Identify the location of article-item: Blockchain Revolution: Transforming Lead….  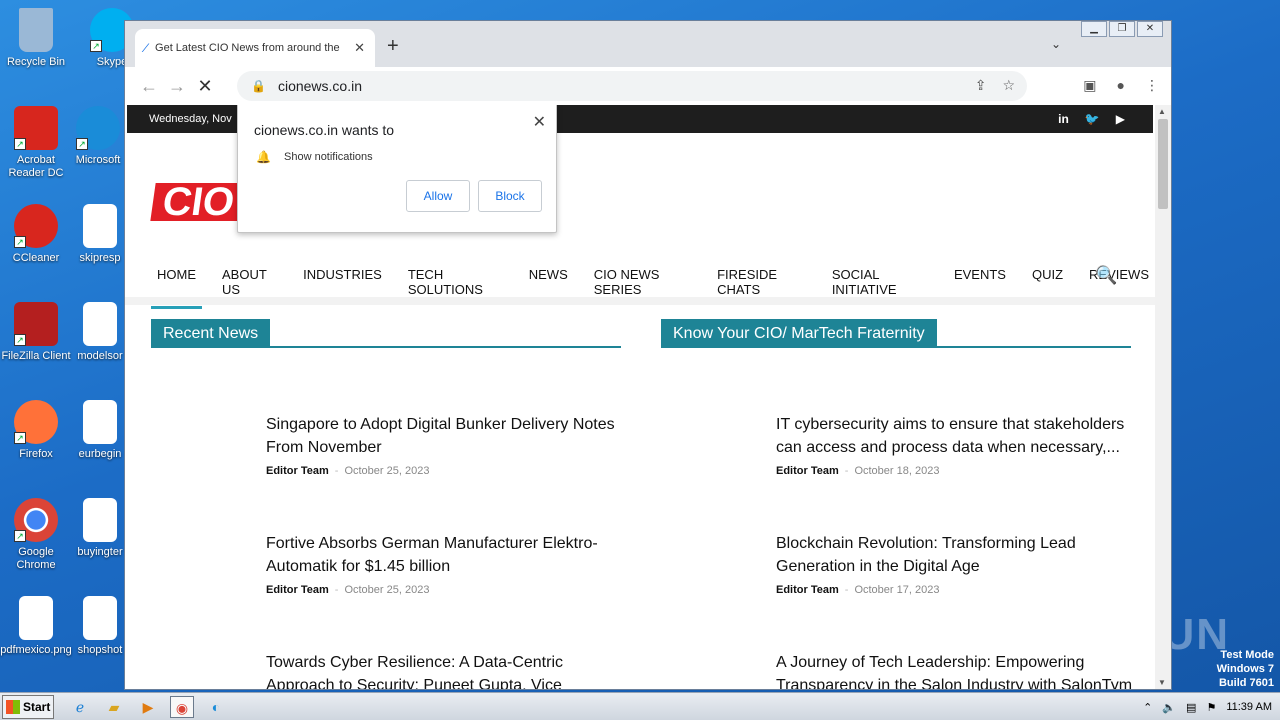
(956, 564).